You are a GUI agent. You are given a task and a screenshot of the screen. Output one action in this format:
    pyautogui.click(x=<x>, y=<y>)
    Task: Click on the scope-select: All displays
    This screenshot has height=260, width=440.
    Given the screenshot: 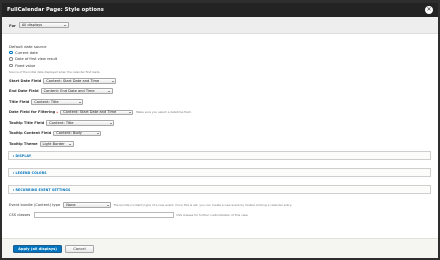 What is the action you would take?
    pyautogui.click(x=43, y=25)
    